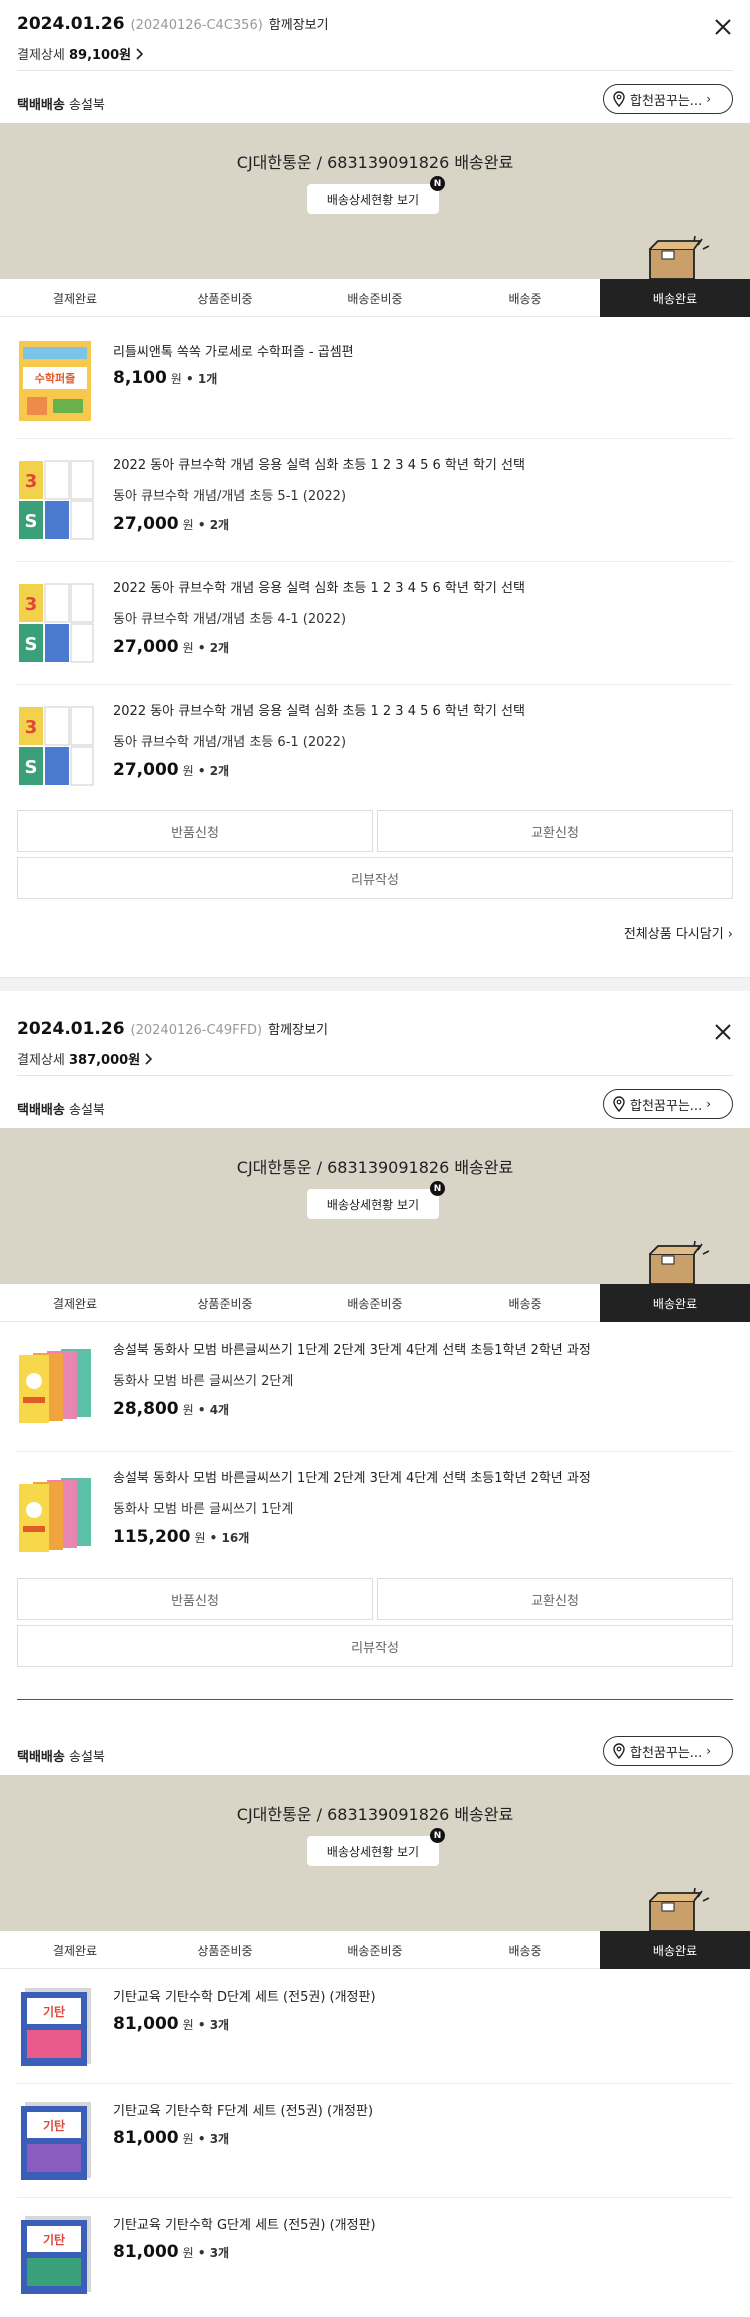  I want to click on tracking-info: CJ대한통운 / 683139091826 배송완료, so click(375, 1814).